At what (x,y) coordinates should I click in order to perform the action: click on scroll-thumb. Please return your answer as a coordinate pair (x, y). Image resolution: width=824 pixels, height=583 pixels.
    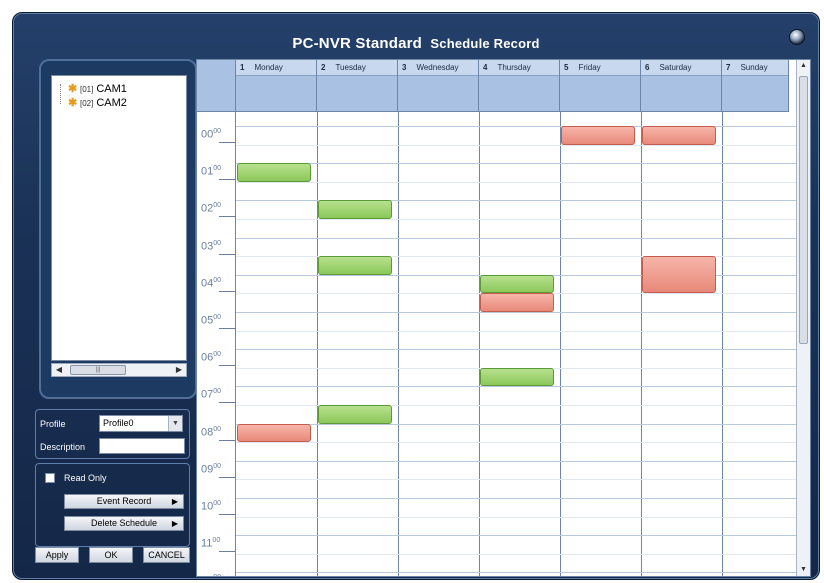
    Looking at the image, I should click on (803, 210).